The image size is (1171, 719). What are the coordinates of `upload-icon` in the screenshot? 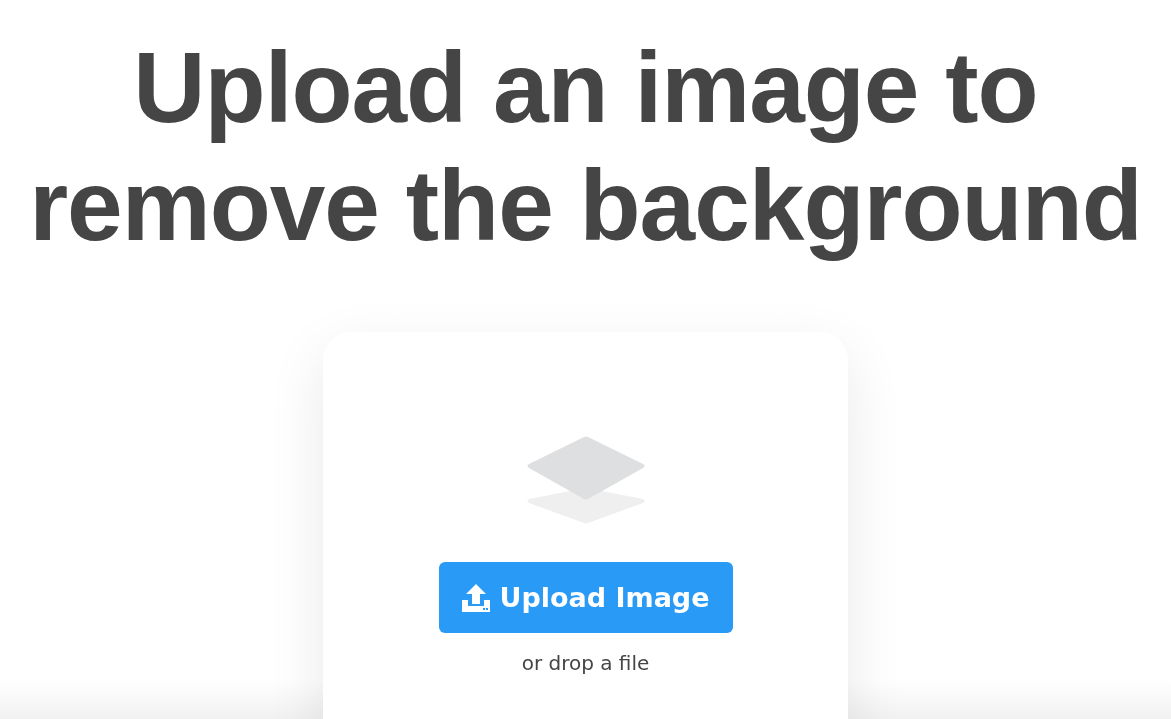 It's located at (476, 597).